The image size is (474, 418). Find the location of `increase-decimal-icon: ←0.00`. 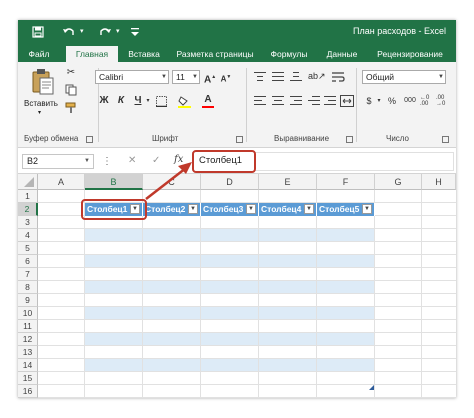

increase-decimal-icon: ←0.00 is located at coordinates (424, 101).